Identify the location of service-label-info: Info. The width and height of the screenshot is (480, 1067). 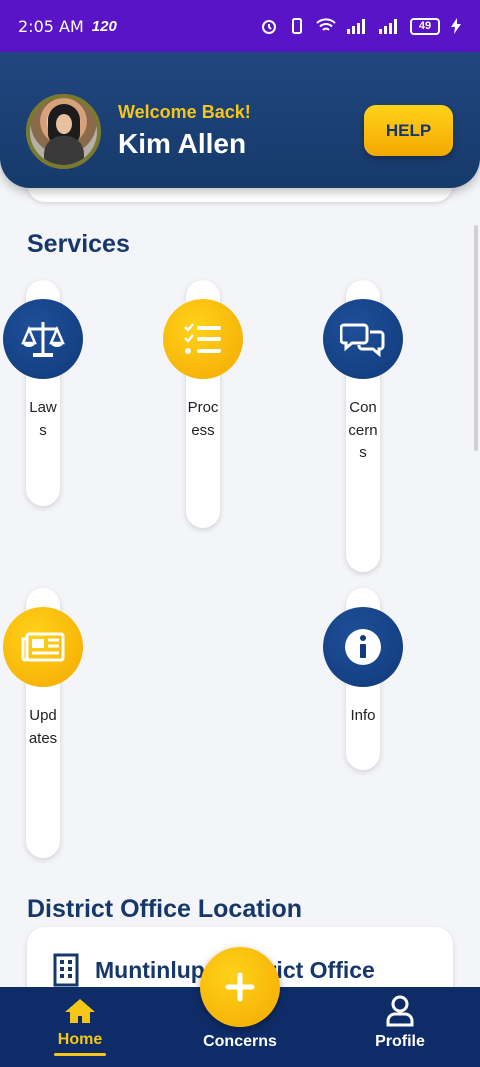
(363, 715).